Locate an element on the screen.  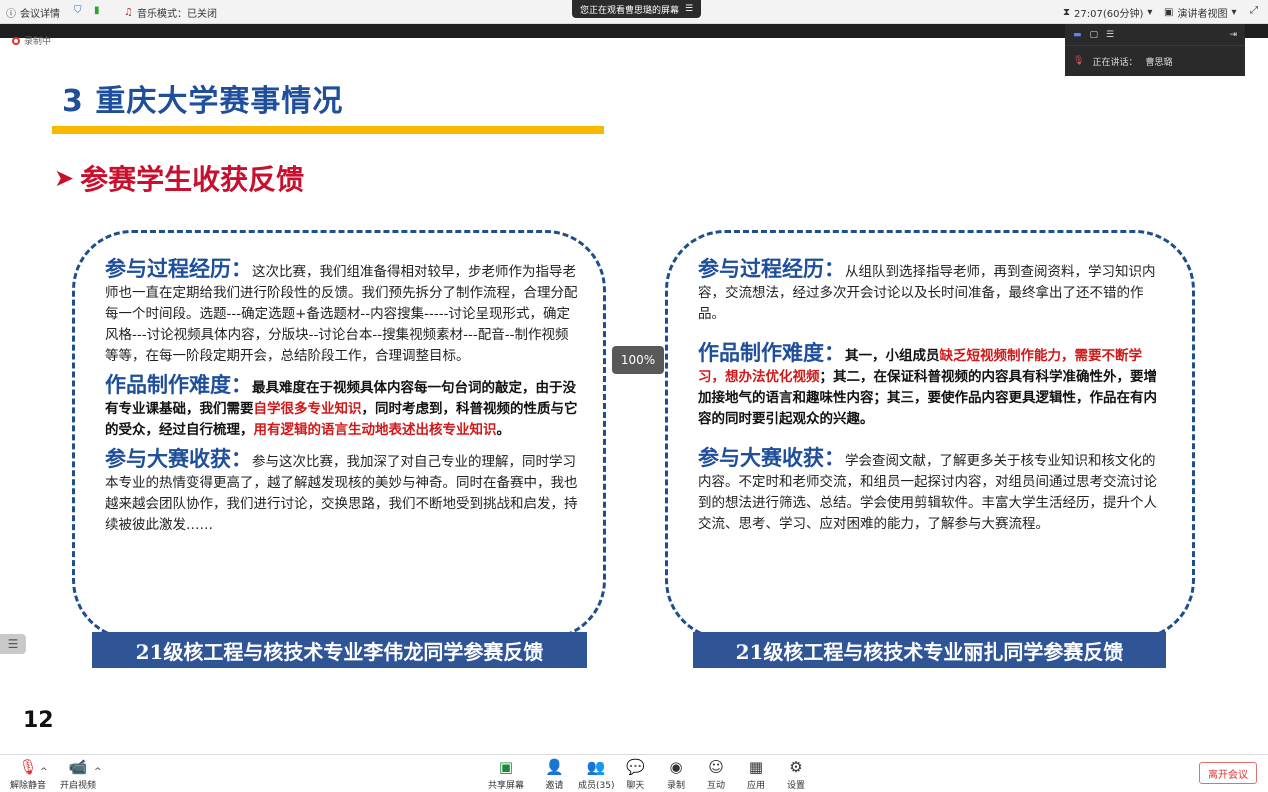
left-process-heading: 参与过程经历： is located at coordinates (178, 269).